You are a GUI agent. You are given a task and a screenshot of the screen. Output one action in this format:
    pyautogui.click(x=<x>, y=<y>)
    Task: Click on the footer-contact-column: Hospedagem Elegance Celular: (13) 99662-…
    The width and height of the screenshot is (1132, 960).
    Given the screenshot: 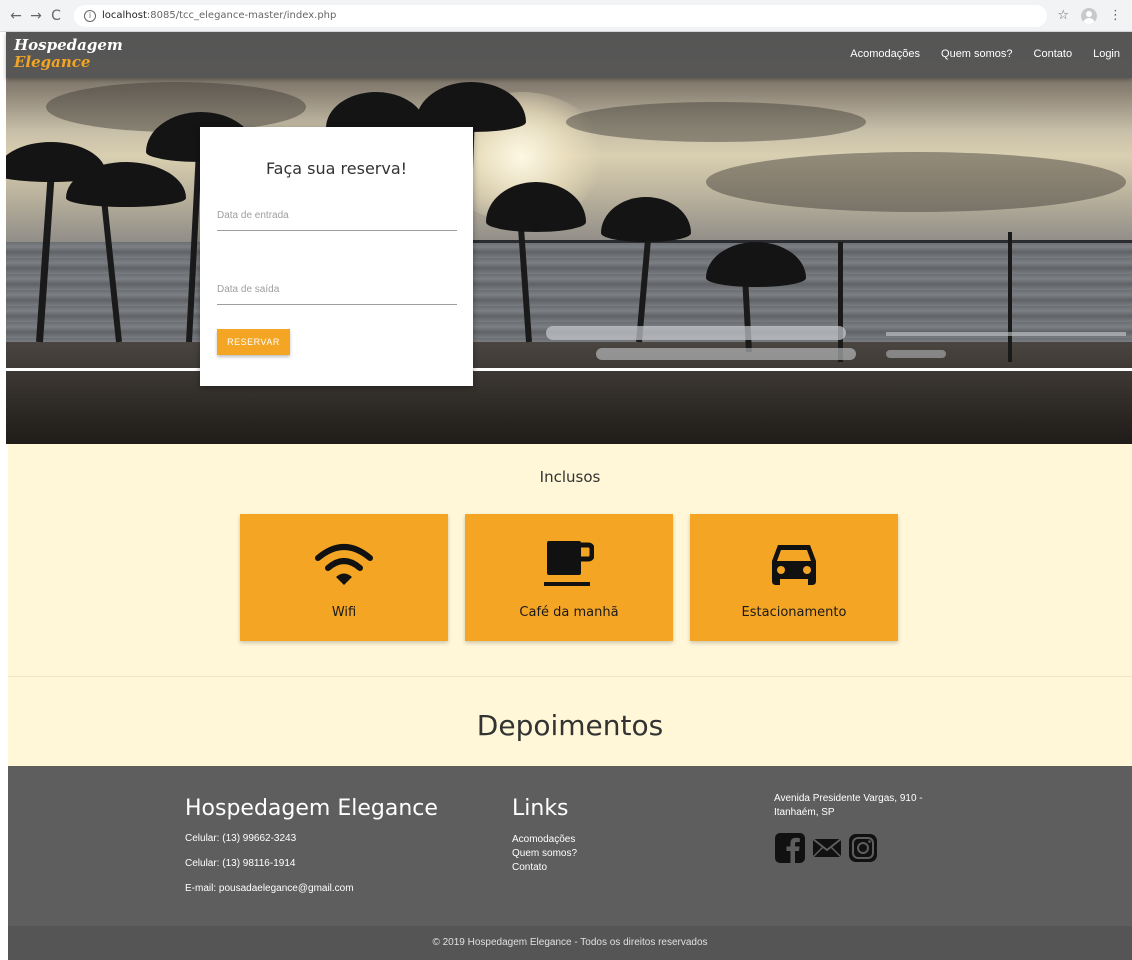 What is the action you would take?
    pyautogui.click(x=311, y=845)
    